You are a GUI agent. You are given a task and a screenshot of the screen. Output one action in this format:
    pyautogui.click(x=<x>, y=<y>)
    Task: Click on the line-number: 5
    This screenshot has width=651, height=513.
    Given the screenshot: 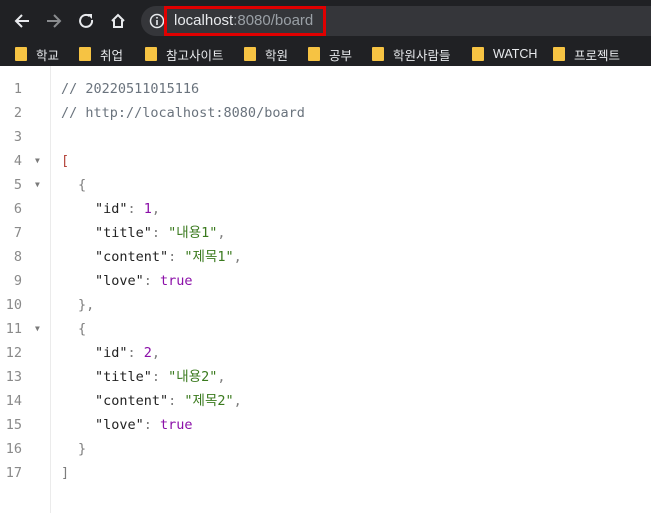 What is the action you would take?
    pyautogui.click(x=17, y=185)
    